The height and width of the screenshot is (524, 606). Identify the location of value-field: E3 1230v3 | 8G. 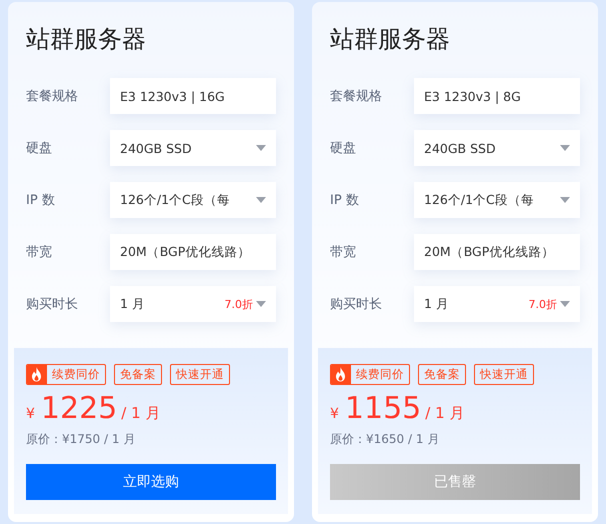
(497, 96).